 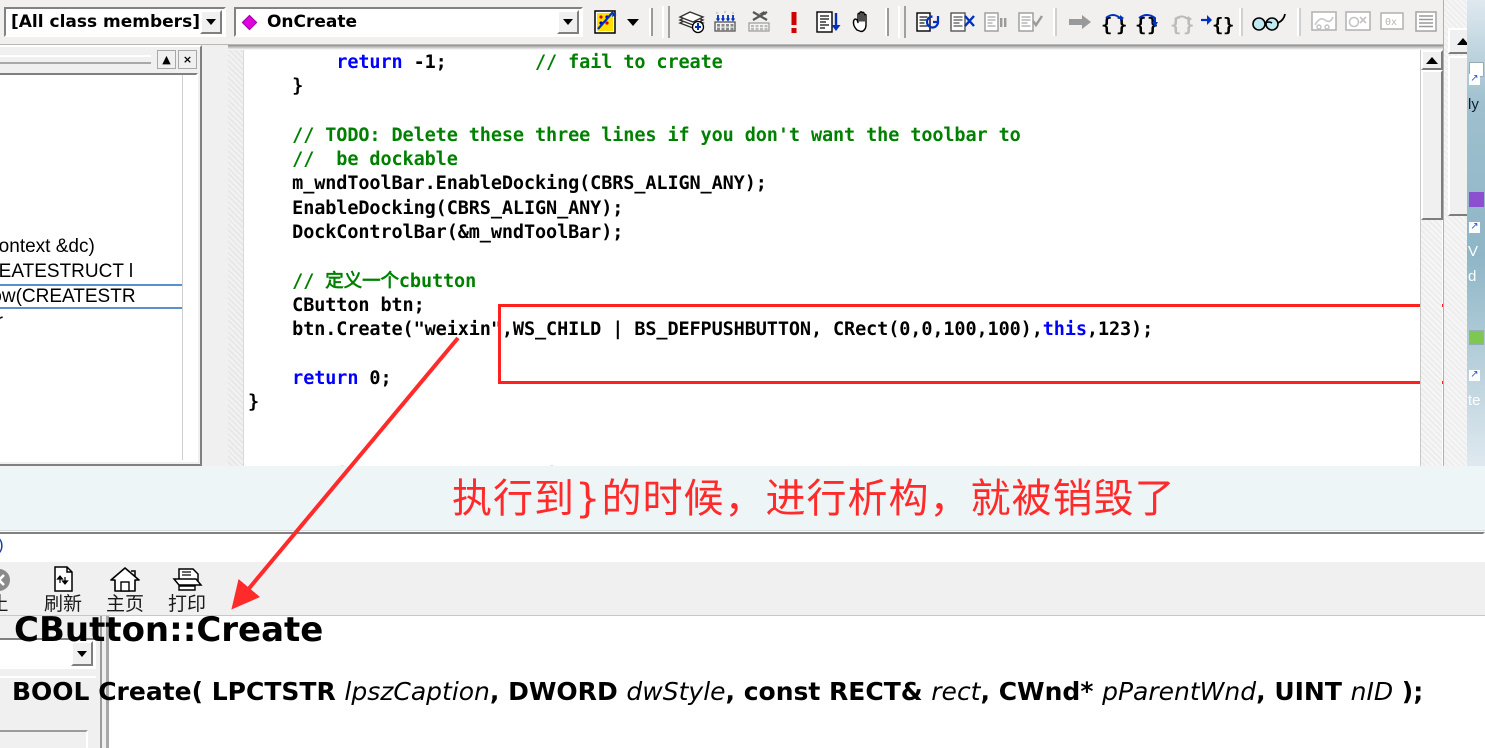 What do you see at coordinates (1148, 22) in the screenshot?
I see `step-over-icon: { }` at bounding box center [1148, 22].